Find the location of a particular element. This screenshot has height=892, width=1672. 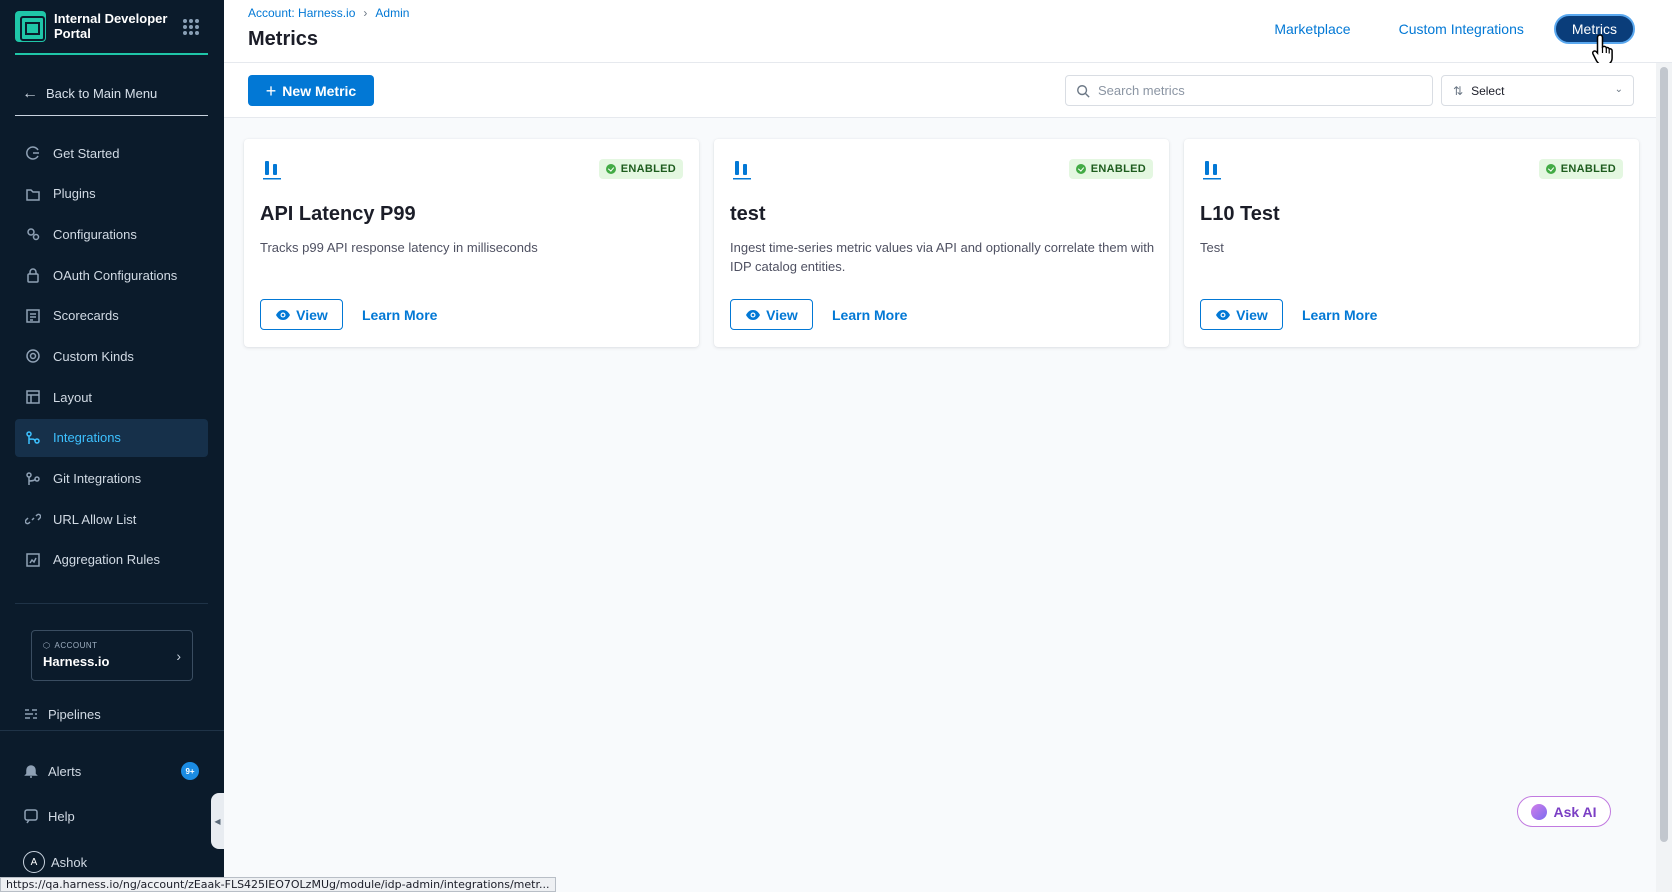

brand: Internal Developer Portal is located at coordinates (111, 33).